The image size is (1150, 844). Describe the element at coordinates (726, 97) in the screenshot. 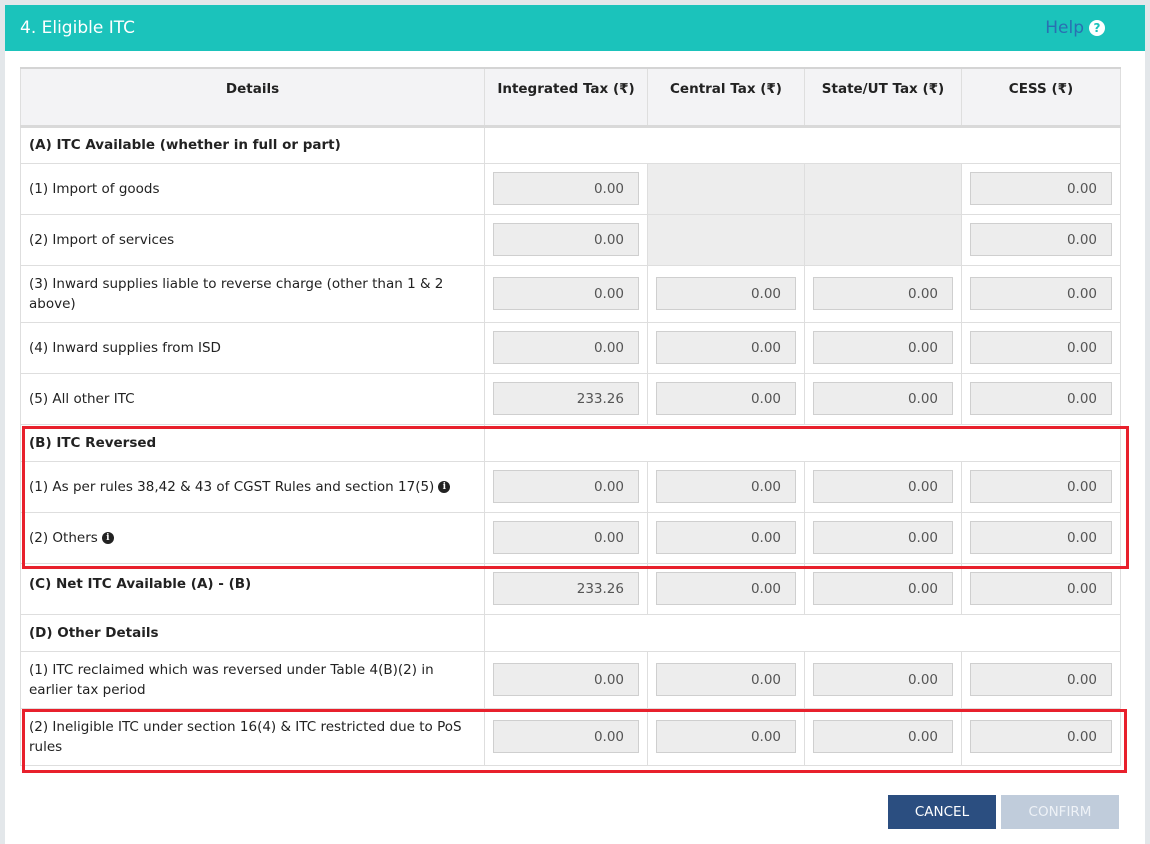

I see `column-header-central-tax: Central Tax (₹)` at that location.